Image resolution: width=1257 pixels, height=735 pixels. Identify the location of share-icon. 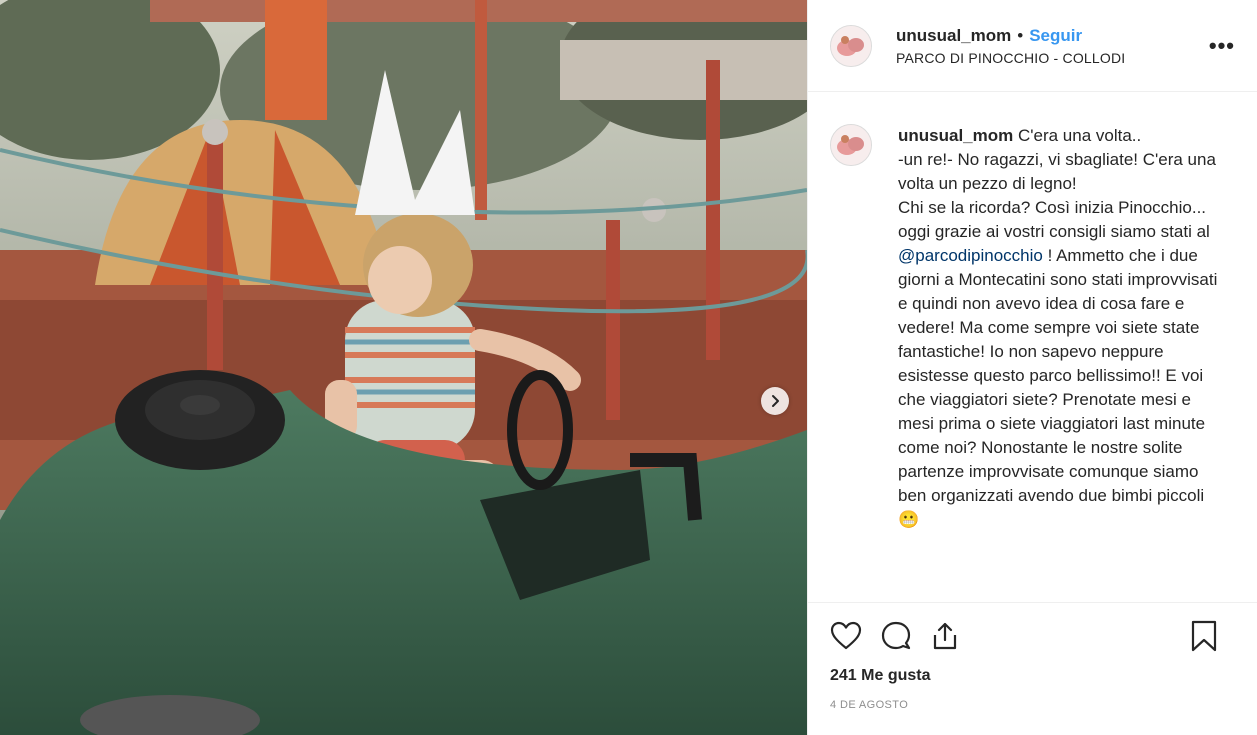
(945, 636).